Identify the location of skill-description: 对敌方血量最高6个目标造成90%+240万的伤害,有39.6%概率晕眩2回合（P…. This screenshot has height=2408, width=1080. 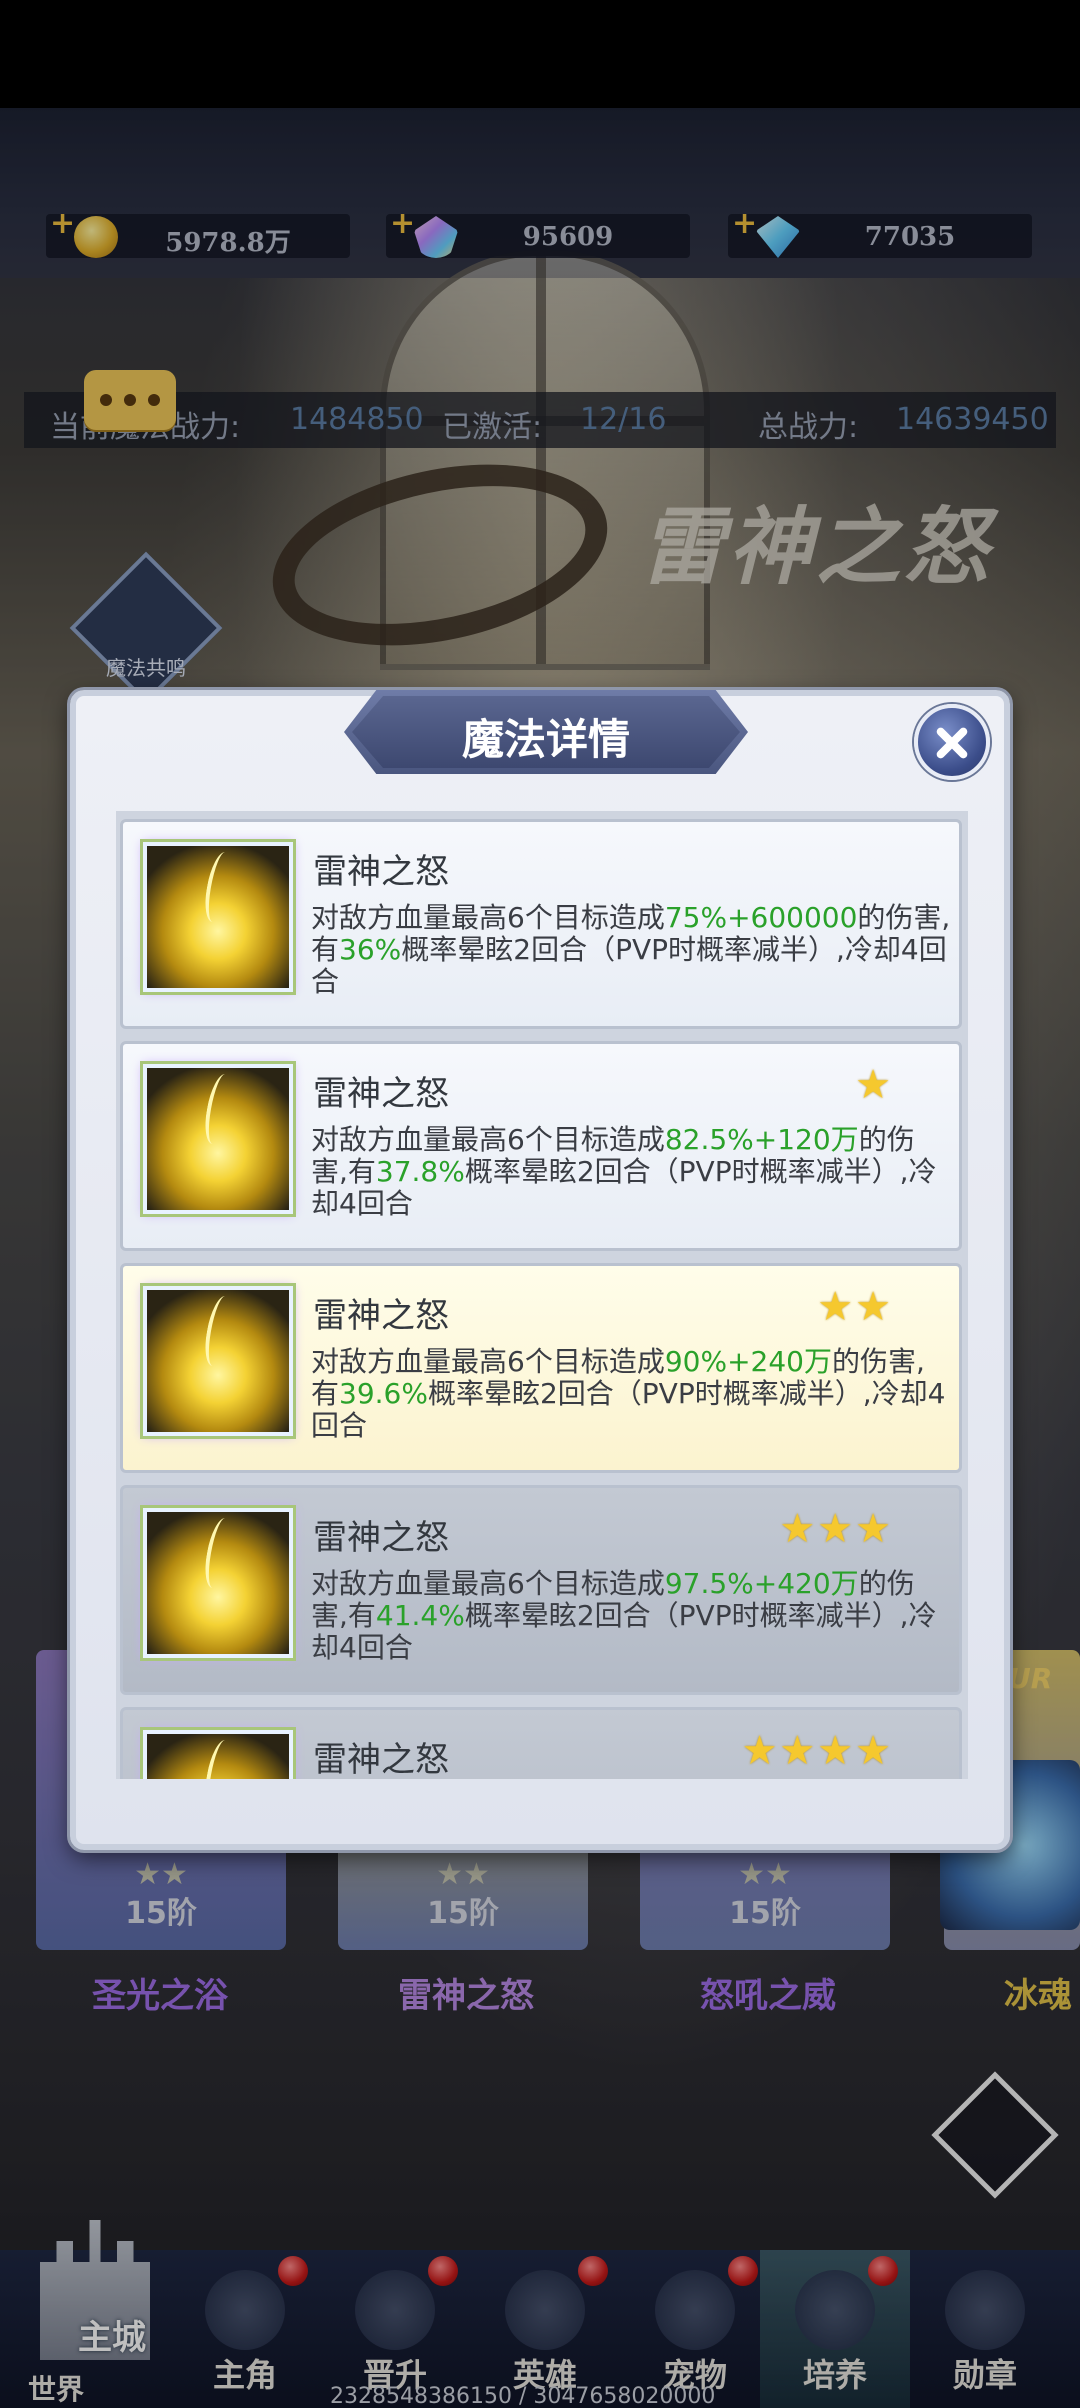
(628, 1393).